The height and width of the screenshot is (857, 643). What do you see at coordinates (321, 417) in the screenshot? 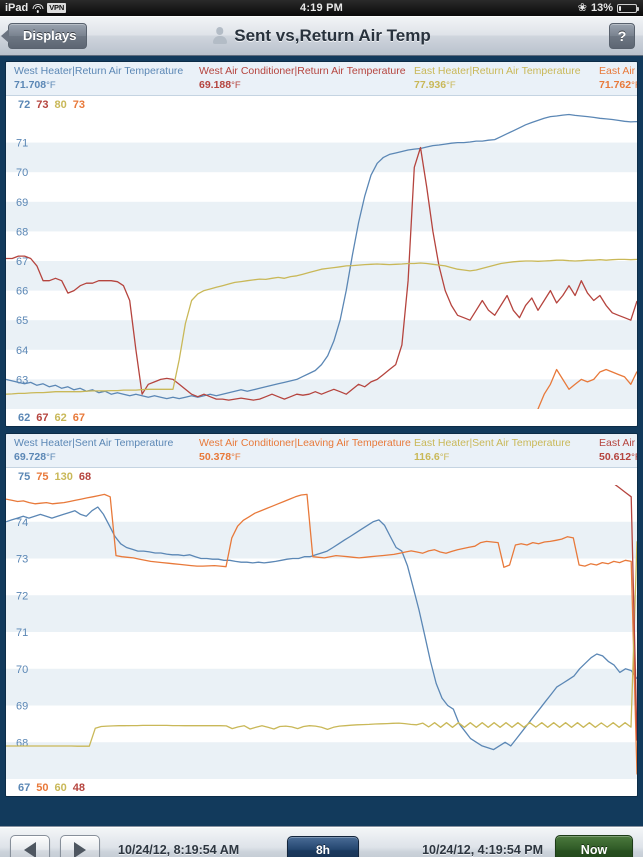
I see `chart-1-bottom-axis-labels: 62 67 62 67` at bounding box center [321, 417].